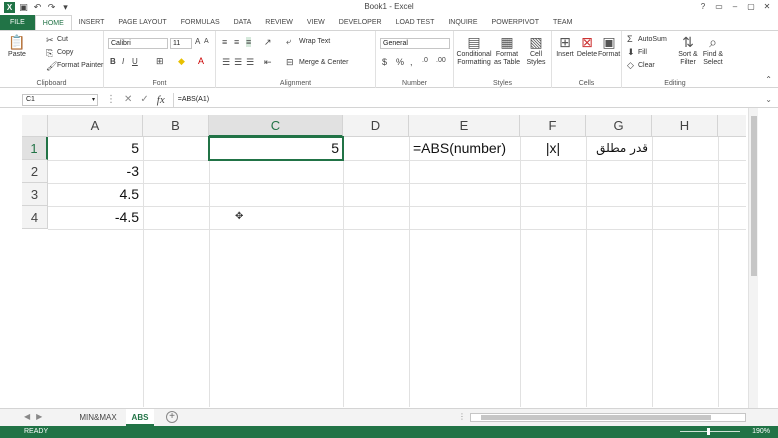 The image size is (778, 438). I want to click on help-icon: ?, so click(703, 6).